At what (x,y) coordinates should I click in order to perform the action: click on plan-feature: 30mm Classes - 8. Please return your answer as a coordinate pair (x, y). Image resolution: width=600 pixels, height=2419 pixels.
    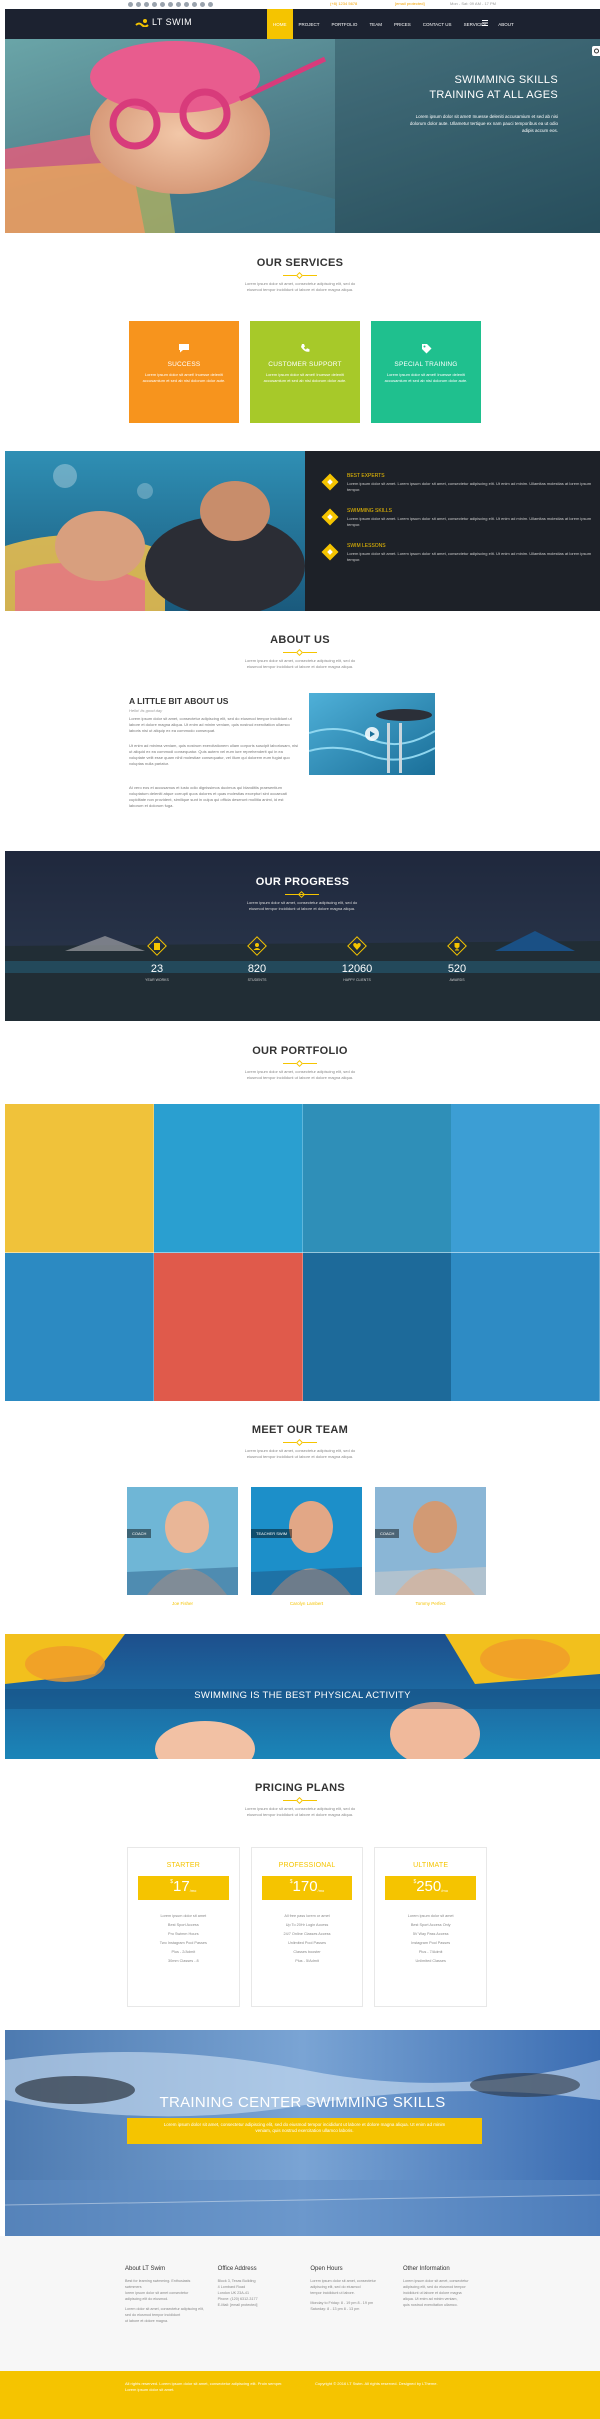
    Looking at the image, I should click on (183, 1961).